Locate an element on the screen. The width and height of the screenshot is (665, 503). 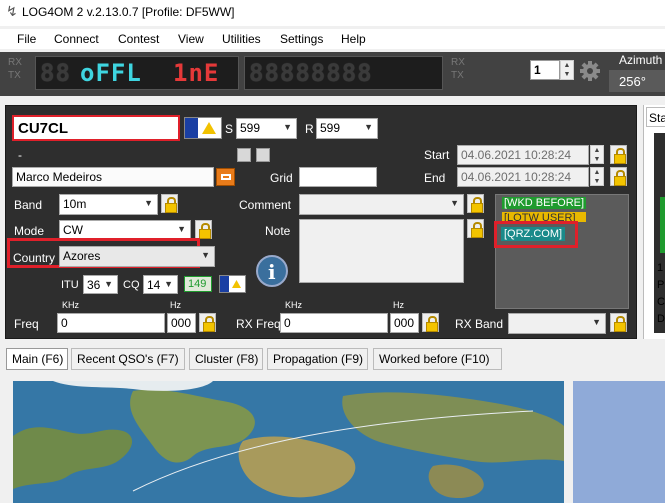
country-select: Azores ▼ is located at coordinates (137, 256).